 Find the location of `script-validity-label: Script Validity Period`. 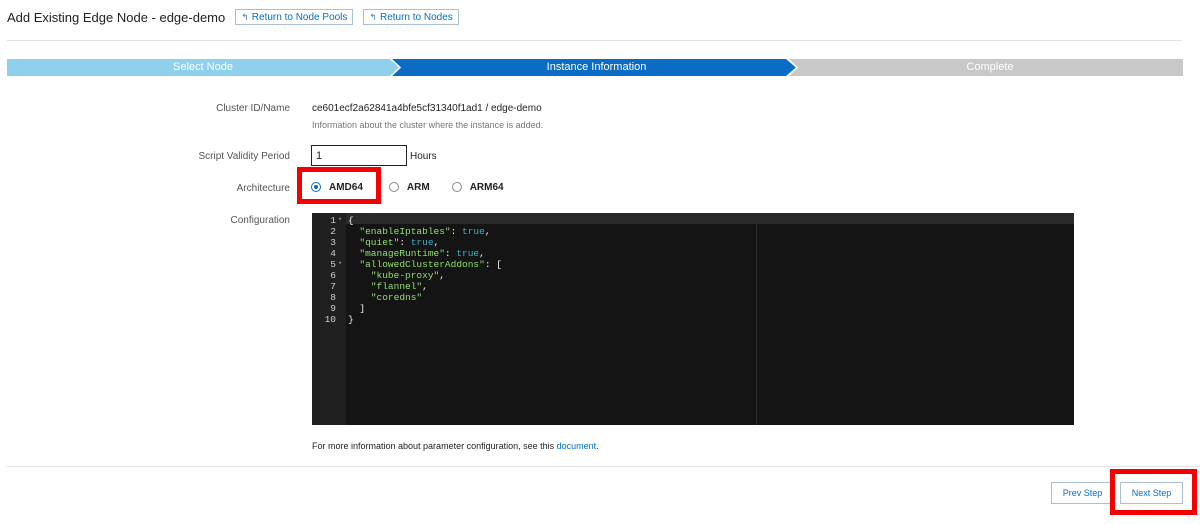

script-validity-label: Script Validity Period is located at coordinates (244, 156).